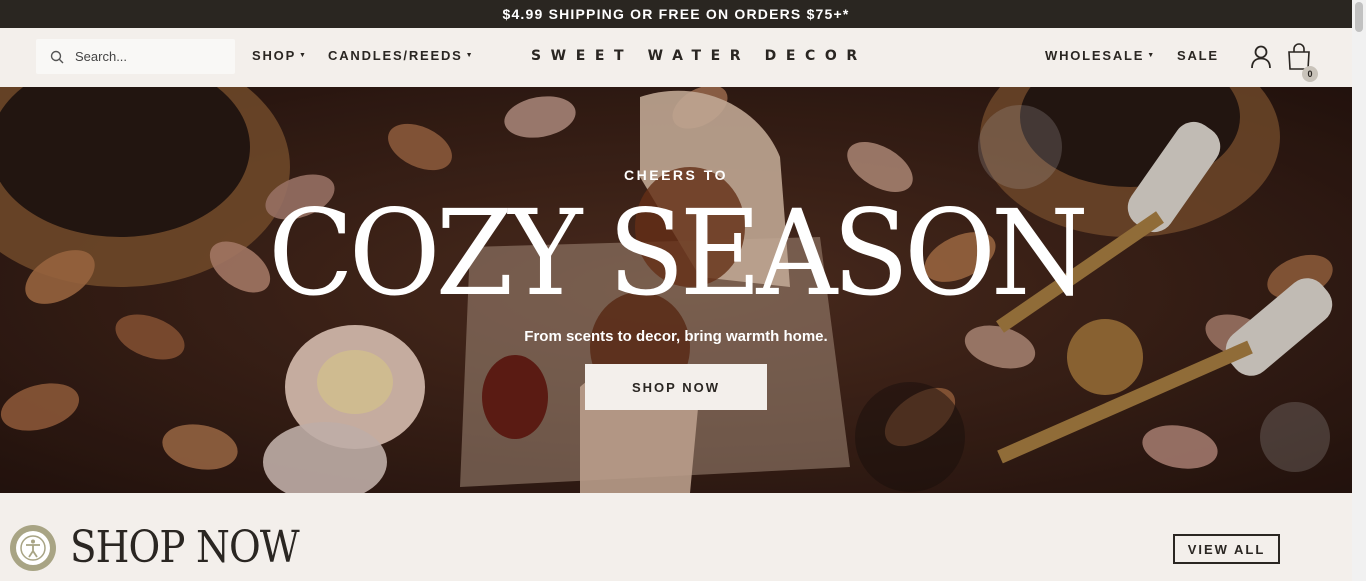 This screenshot has width=1366, height=581. I want to click on scrollbar-thumb, so click(1359, 17).